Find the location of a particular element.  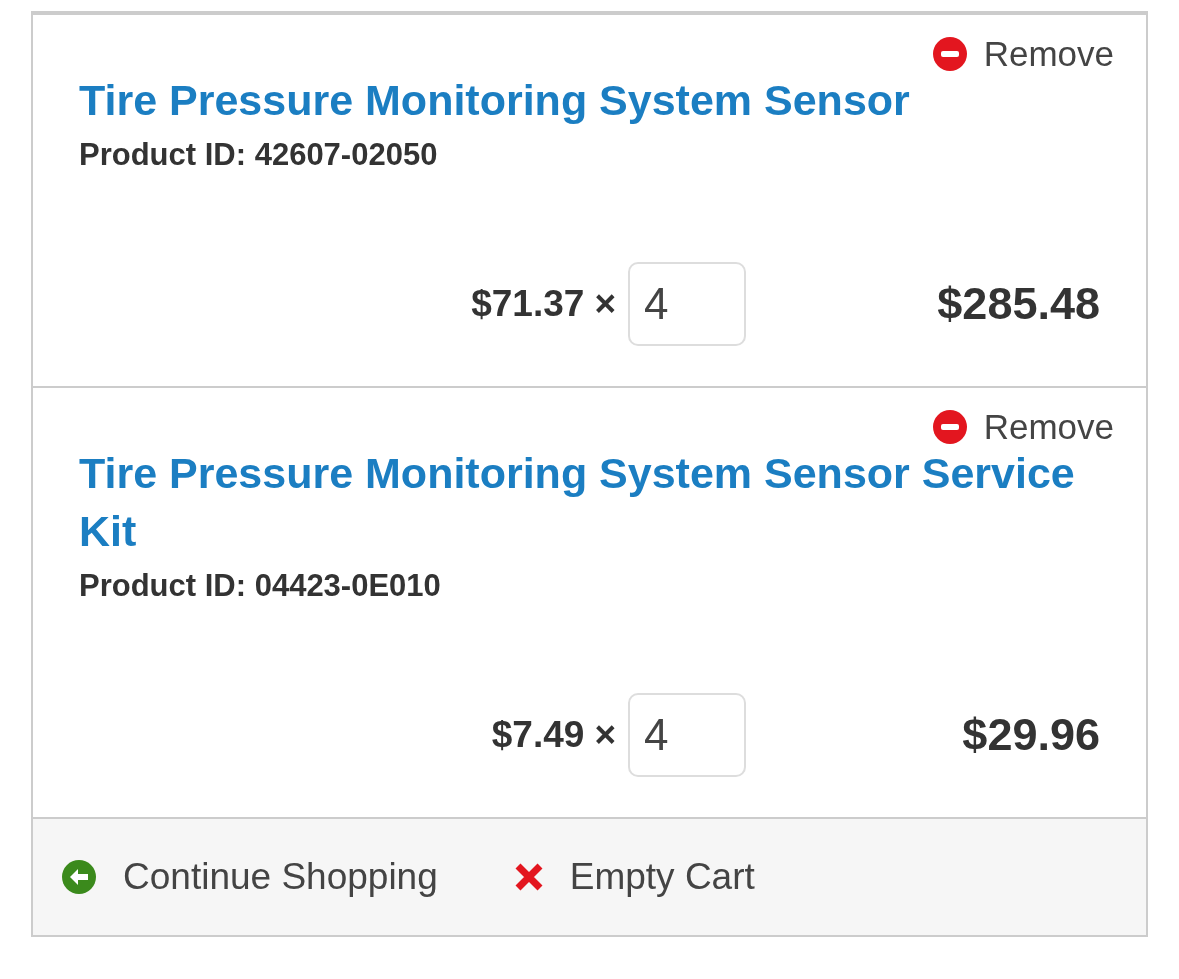

line-total: $29.96 is located at coordinates (1031, 735).